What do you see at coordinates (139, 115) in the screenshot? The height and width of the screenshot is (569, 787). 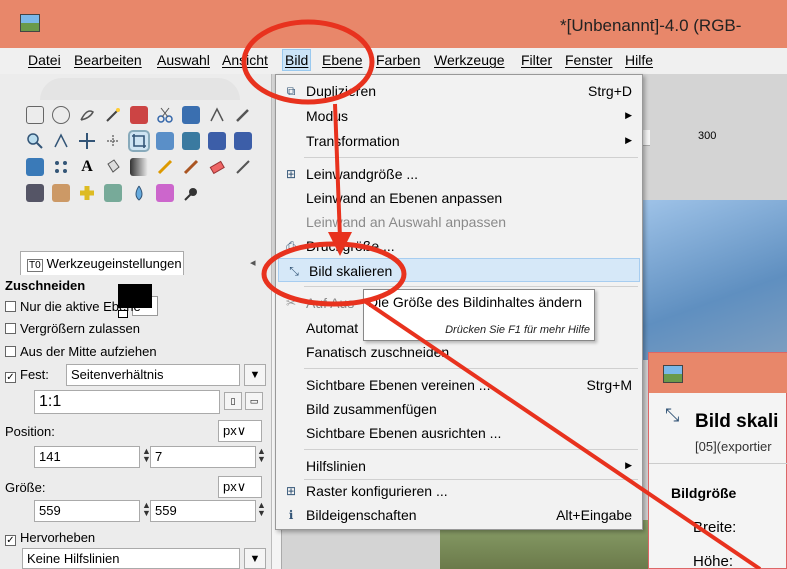 I see `color-select-tool-icon` at bounding box center [139, 115].